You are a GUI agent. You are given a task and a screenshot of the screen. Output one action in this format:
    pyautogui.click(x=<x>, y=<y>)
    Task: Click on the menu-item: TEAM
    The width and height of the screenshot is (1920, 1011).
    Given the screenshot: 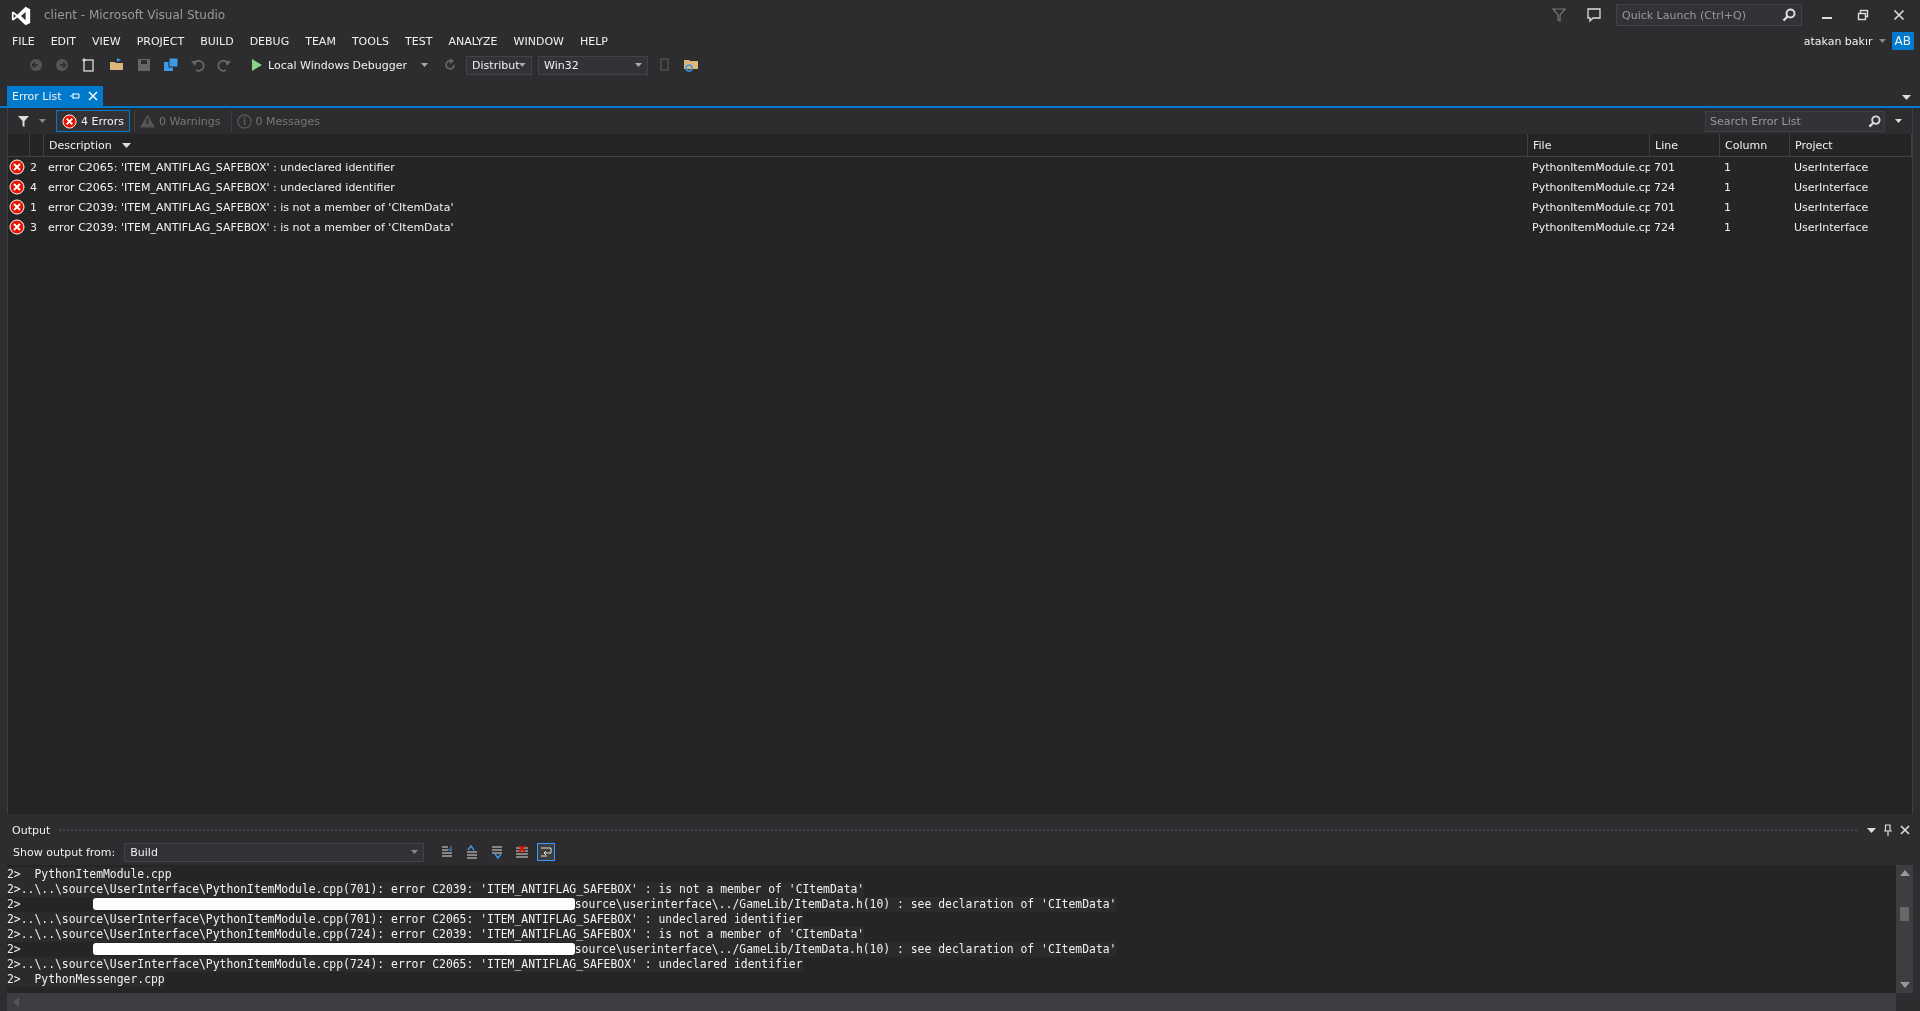 What is the action you would take?
    pyautogui.click(x=320, y=41)
    